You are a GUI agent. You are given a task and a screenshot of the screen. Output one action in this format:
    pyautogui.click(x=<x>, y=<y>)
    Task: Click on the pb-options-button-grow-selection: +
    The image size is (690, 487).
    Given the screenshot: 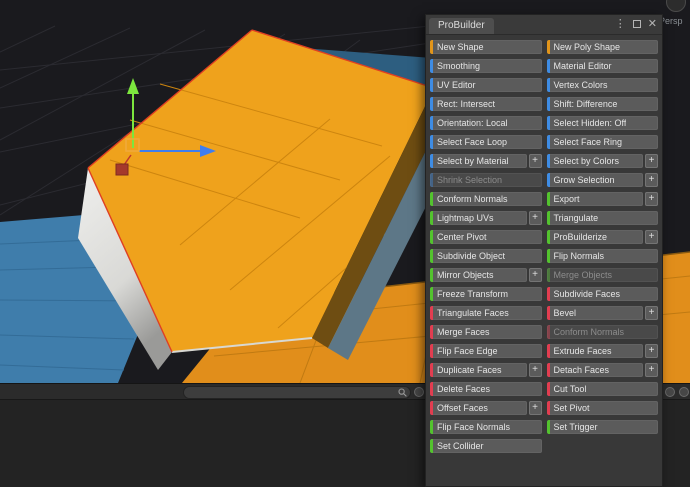 What is the action you would take?
    pyautogui.click(x=651, y=180)
    